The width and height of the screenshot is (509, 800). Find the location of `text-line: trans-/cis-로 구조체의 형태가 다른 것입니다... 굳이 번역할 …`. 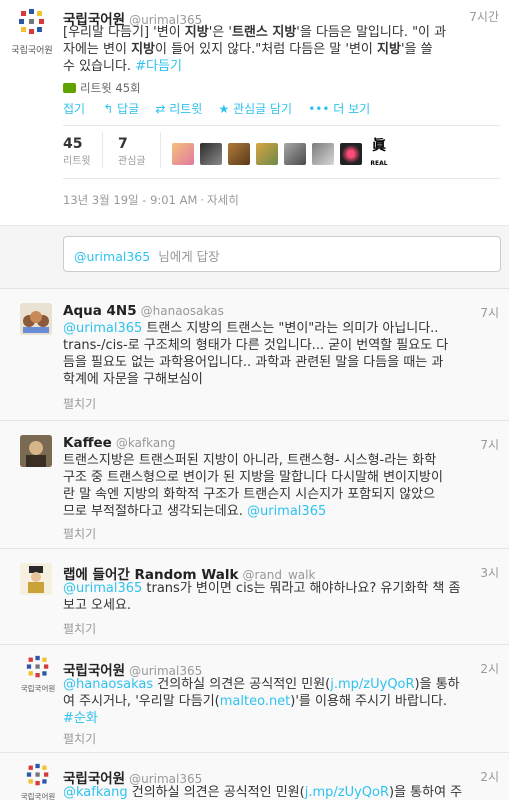

text-line: trans-/cis-로 구조체의 형태가 다른 것입니다... 굳이 번역할 … is located at coordinates (256, 345).